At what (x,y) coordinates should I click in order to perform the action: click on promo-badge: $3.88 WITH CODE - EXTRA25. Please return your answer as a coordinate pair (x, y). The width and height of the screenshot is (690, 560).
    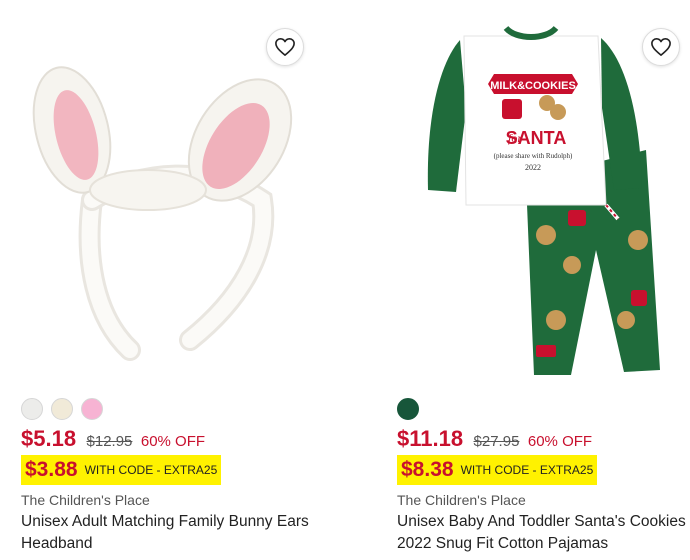
    Looking at the image, I should click on (121, 470).